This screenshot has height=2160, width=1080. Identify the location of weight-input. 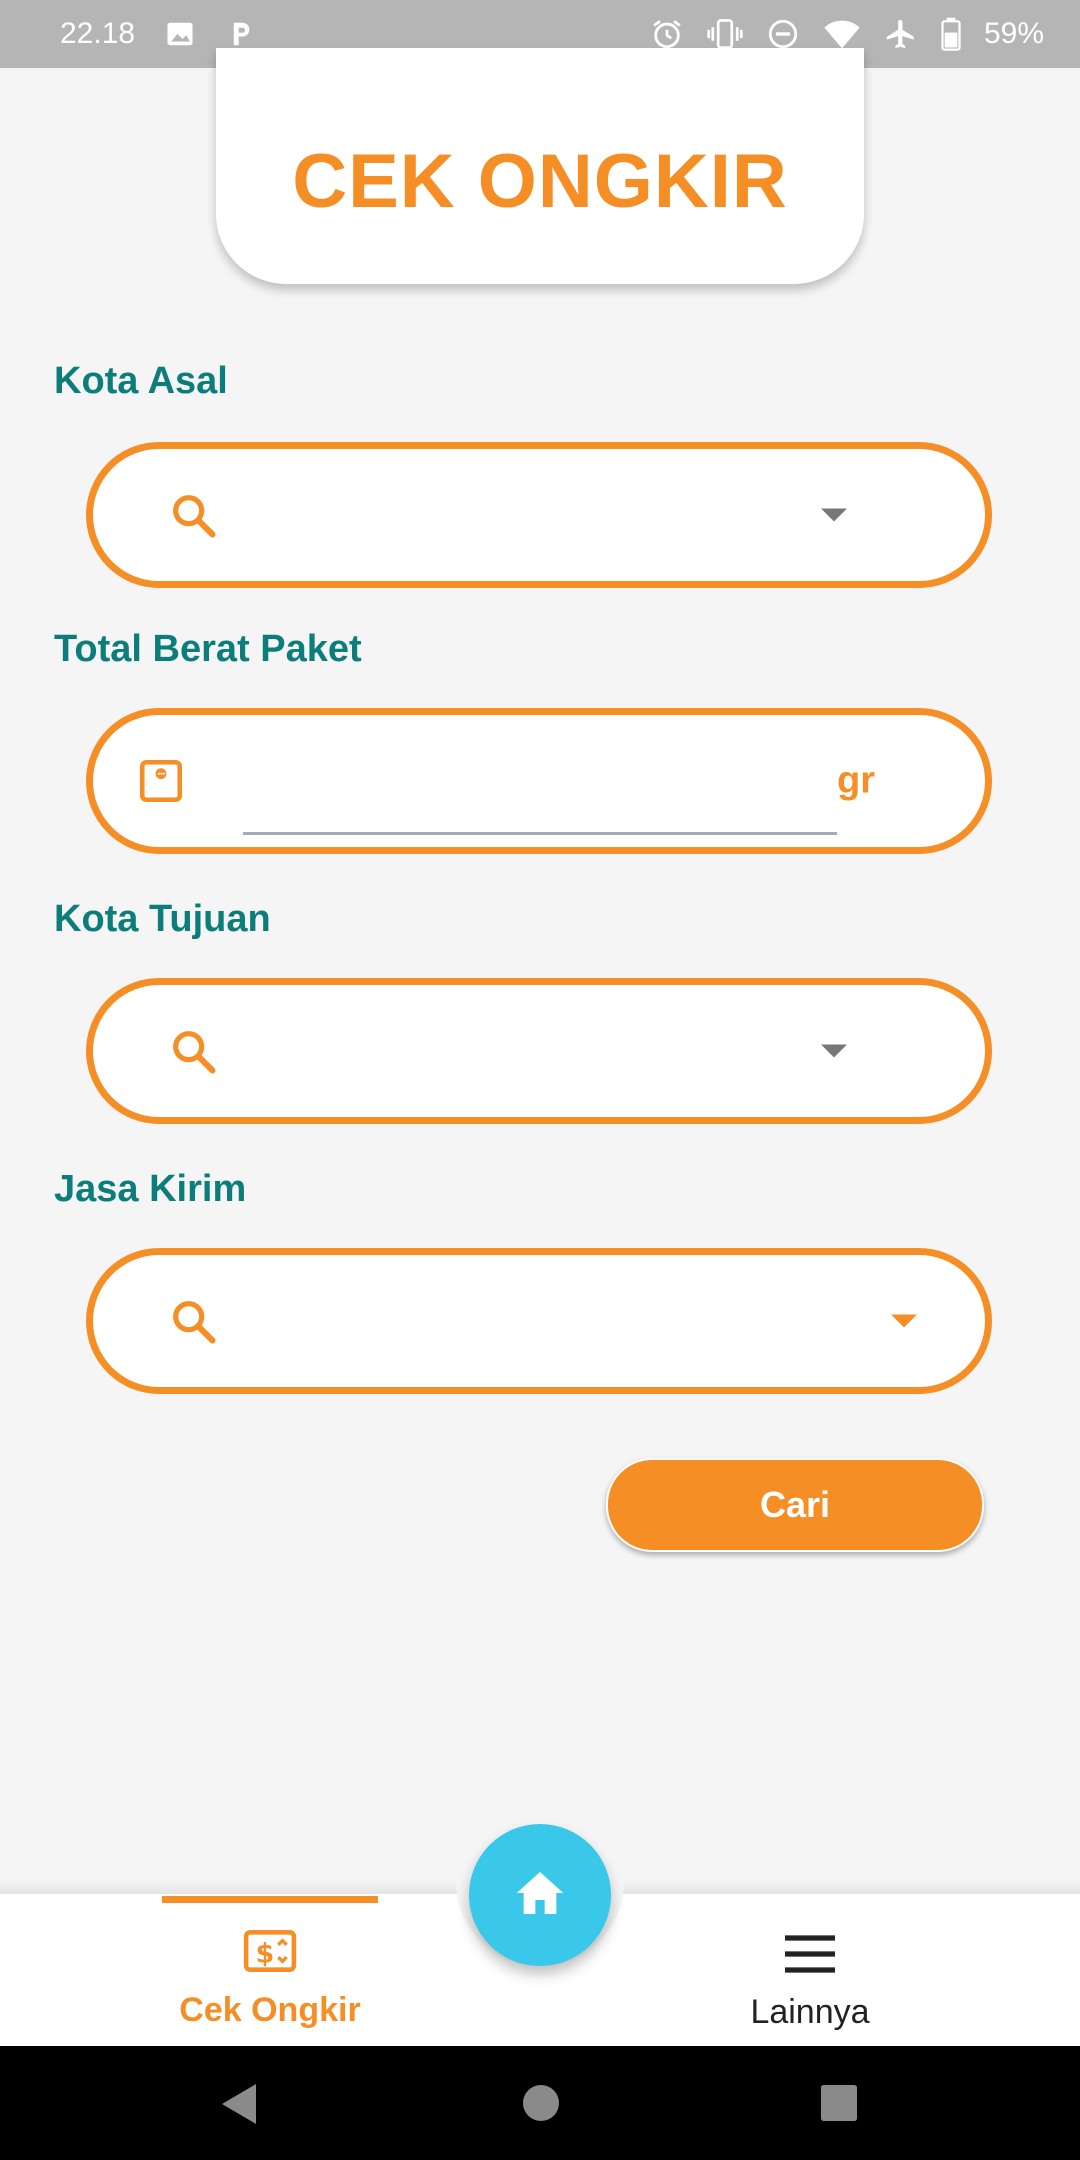
(540, 785).